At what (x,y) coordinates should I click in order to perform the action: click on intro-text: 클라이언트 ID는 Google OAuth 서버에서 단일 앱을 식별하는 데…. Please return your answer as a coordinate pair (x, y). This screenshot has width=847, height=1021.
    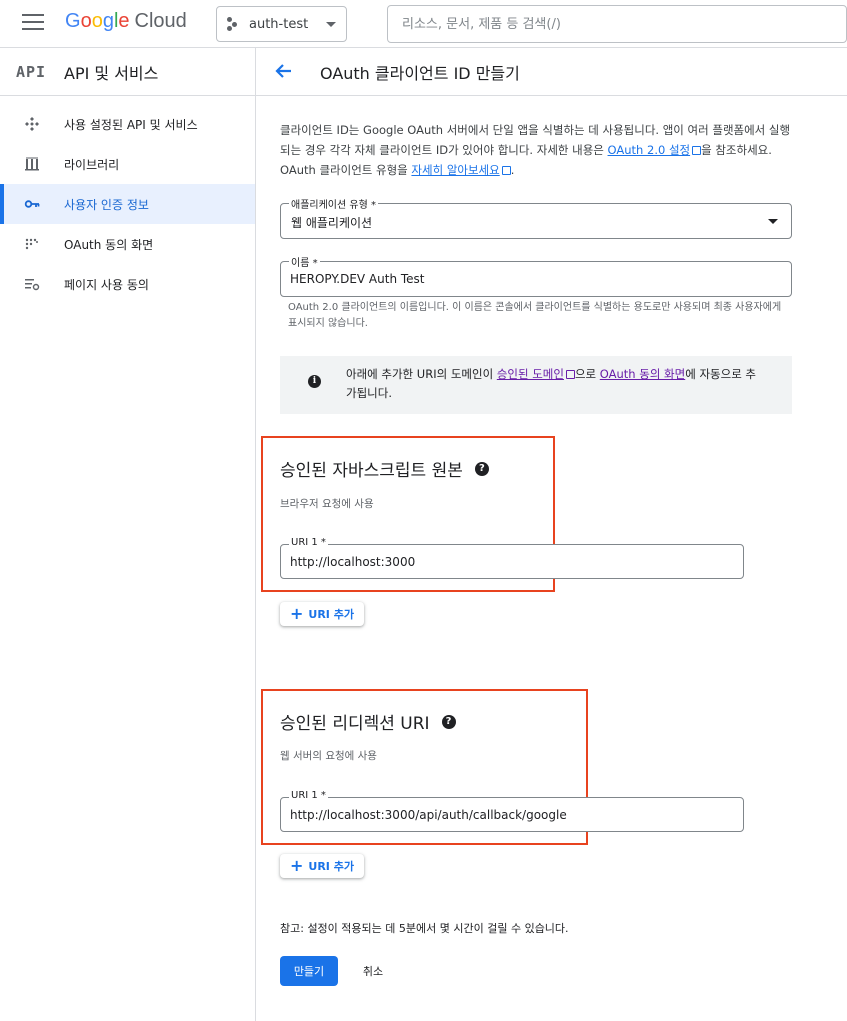
    Looking at the image, I should click on (535, 150).